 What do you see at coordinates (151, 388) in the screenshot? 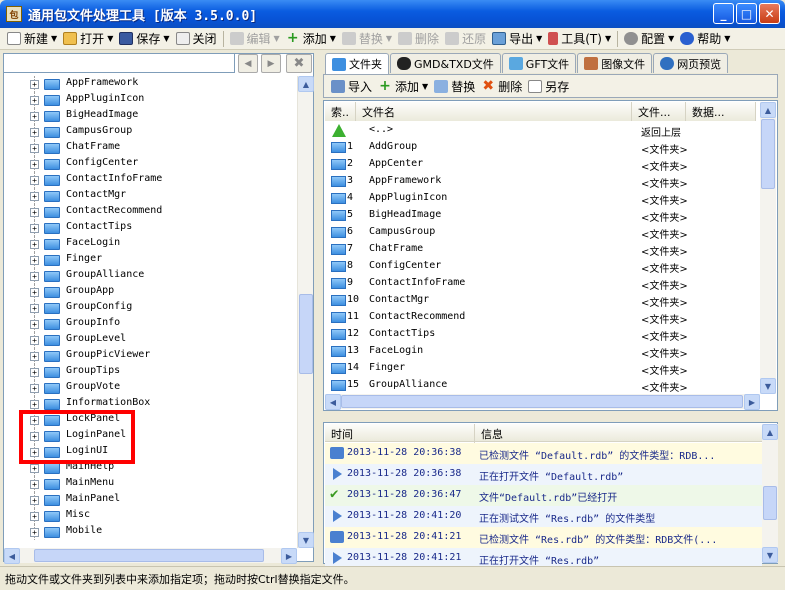
I see `tree-node: + GroupVote` at bounding box center [151, 388].